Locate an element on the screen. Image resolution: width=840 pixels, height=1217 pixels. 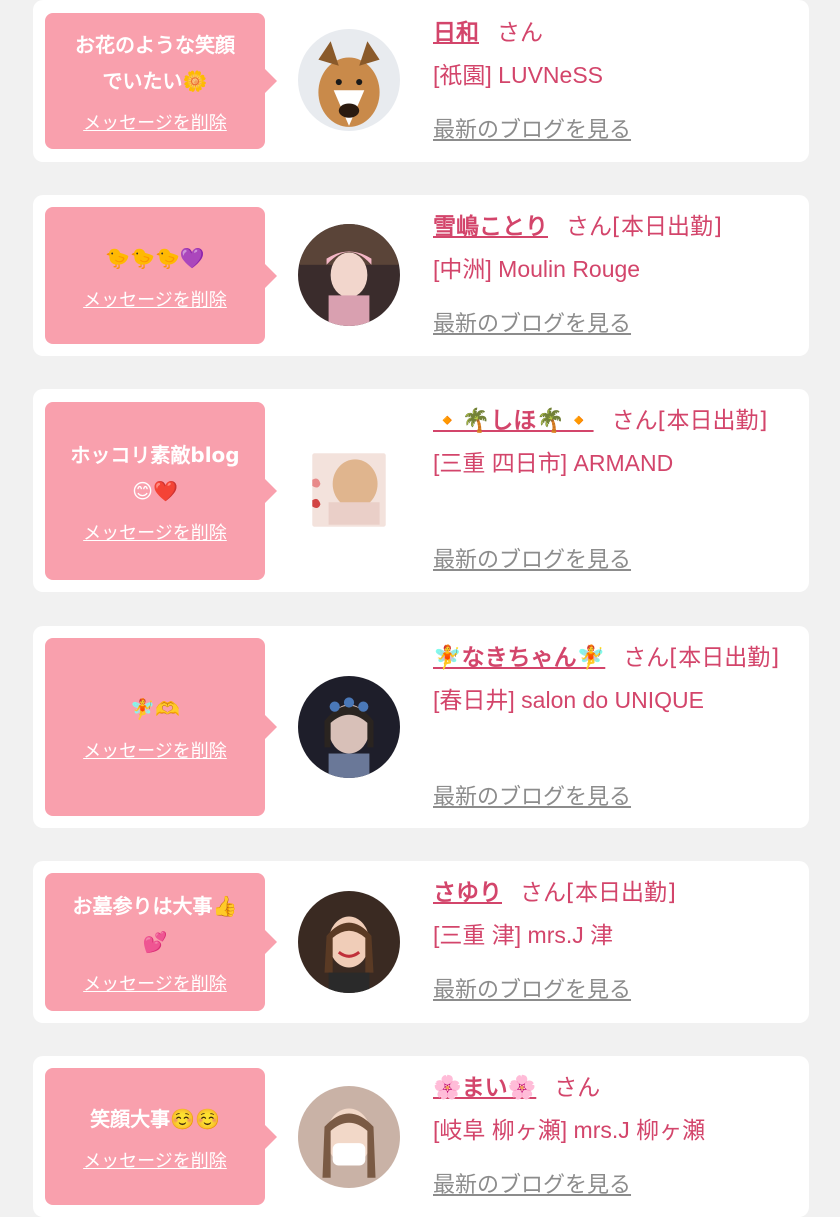
cast-name-link: さゆり is located at coordinates (467, 893).